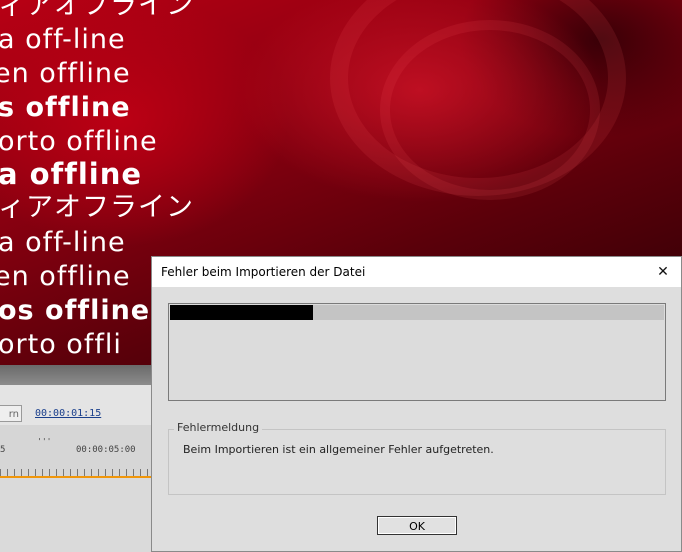  What do you see at coordinates (80, 375) in the screenshot?
I see `panel-header-bar` at bounding box center [80, 375].